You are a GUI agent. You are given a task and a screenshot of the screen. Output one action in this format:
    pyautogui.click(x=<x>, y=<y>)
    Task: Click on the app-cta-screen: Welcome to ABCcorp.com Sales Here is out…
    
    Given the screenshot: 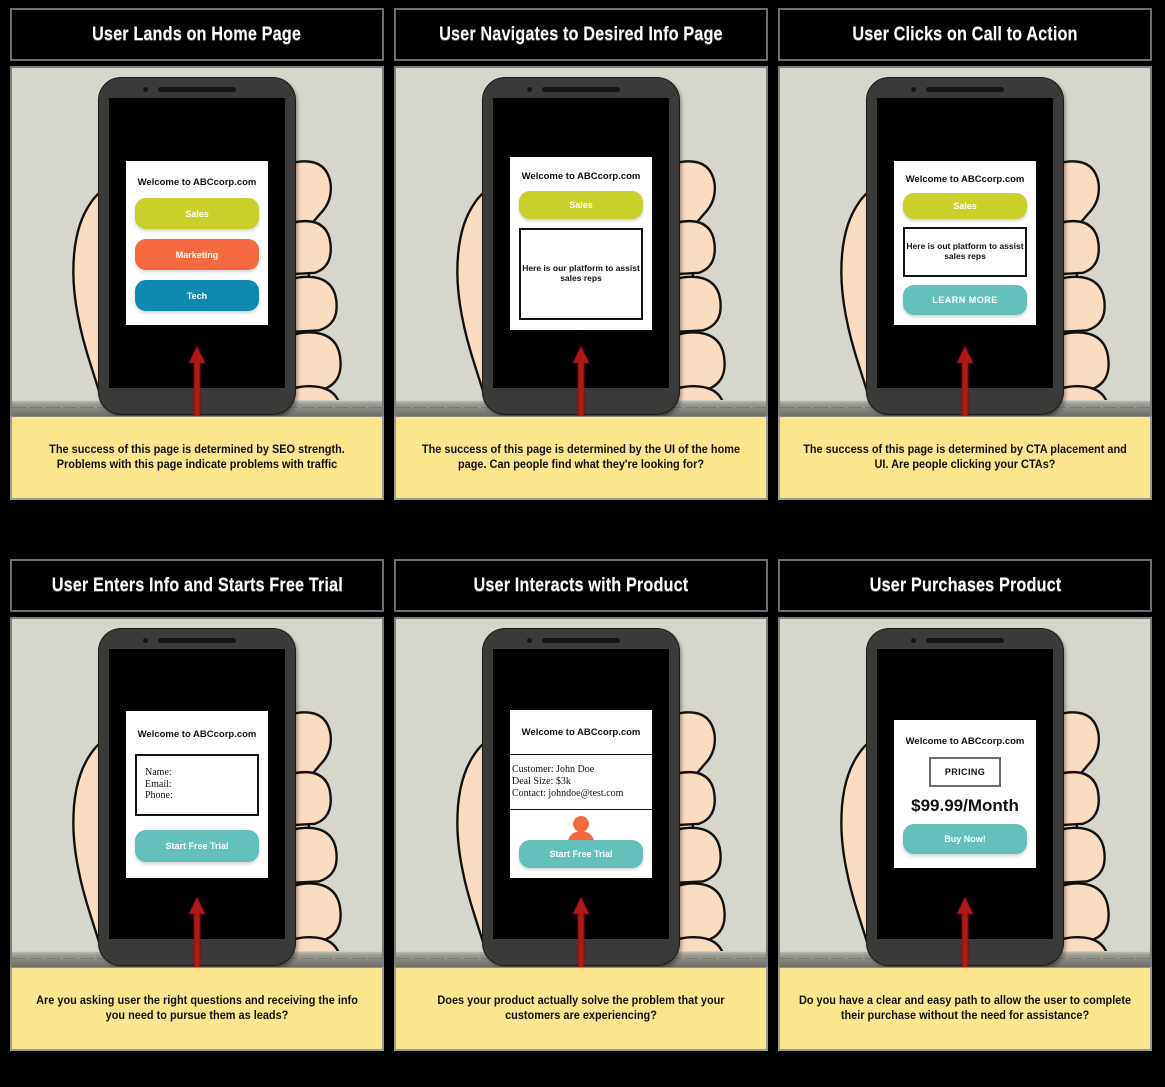 What is the action you would take?
    pyautogui.click(x=965, y=243)
    